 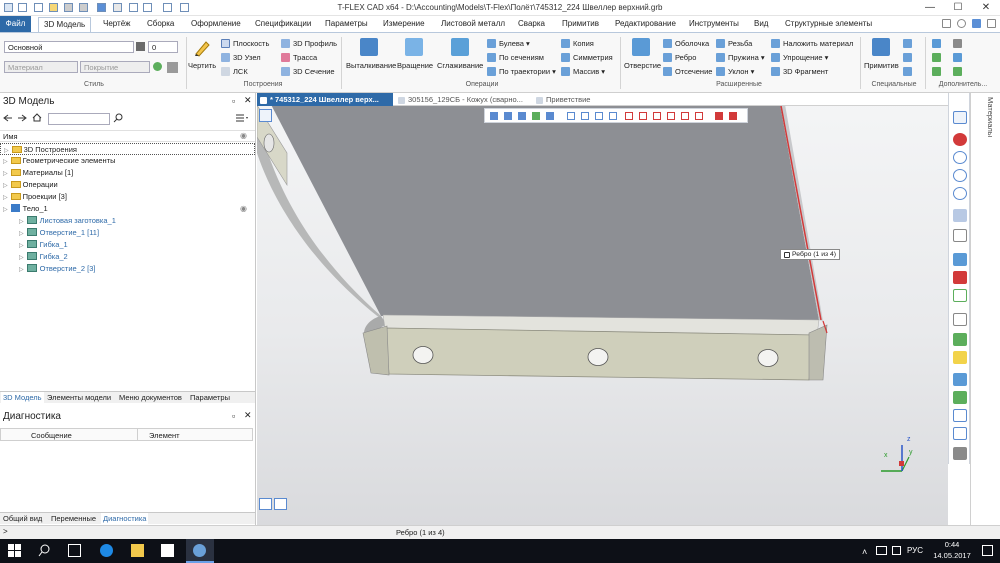 I want to click on edge-browser-icon, so click(x=106, y=550).